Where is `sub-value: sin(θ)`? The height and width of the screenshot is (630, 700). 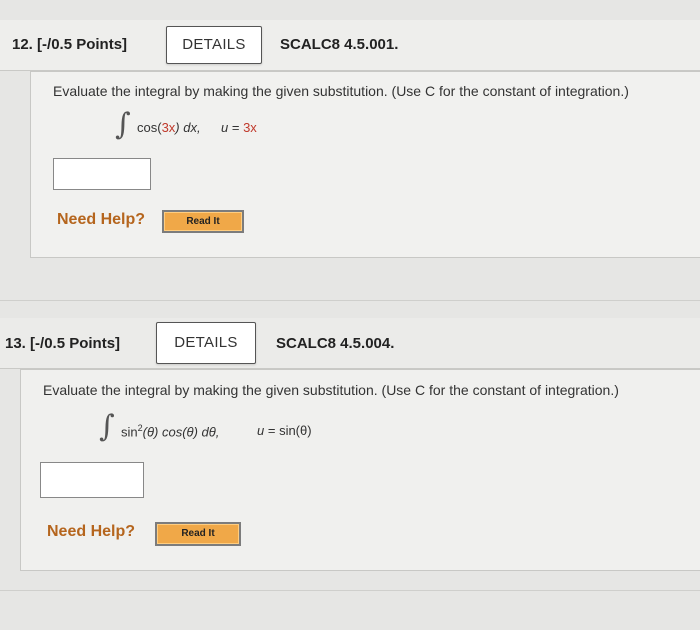
sub-value: sin(θ) is located at coordinates (295, 430).